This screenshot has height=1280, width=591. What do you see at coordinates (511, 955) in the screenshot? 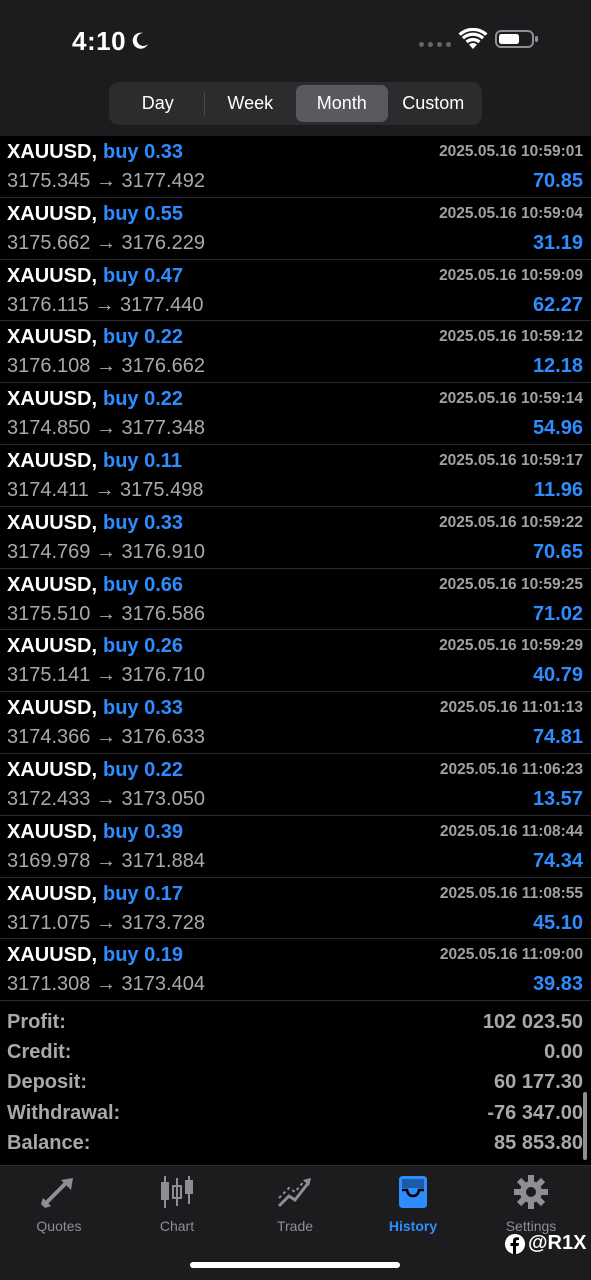
I see `deal-time: 2025.05.16 11:09:00` at bounding box center [511, 955].